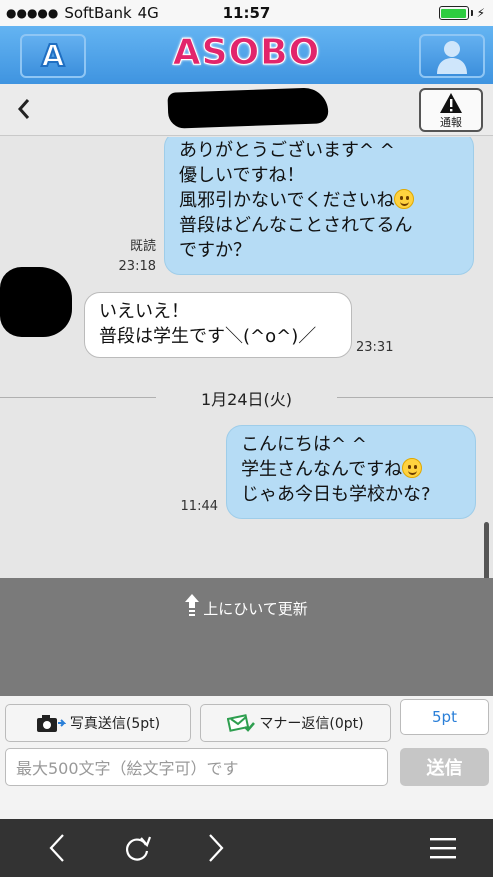  Describe the element at coordinates (311, 724) in the screenshot. I see `manner-reply-label: マナー返信(0pt)` at that location.